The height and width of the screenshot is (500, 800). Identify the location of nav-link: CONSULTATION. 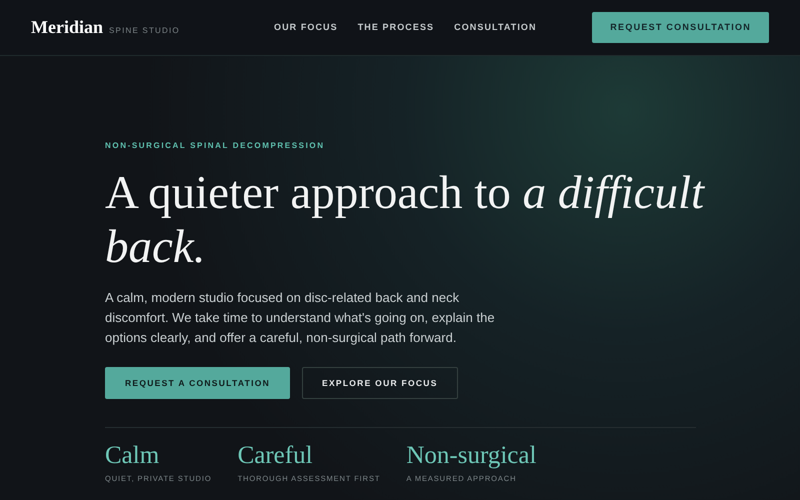
(495, 27).